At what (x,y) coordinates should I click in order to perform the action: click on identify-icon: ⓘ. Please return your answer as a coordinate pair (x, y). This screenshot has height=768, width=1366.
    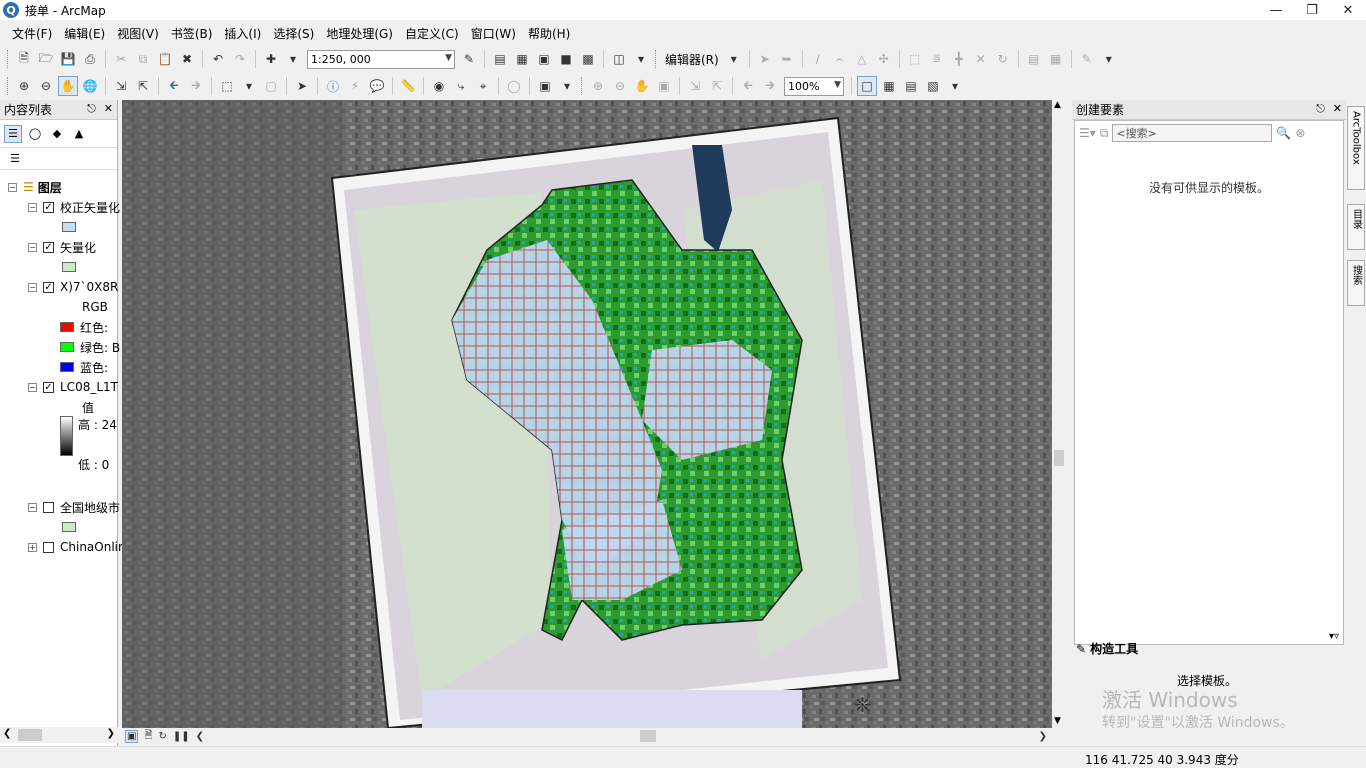
    Looking at the image, I should click on (333, 86).